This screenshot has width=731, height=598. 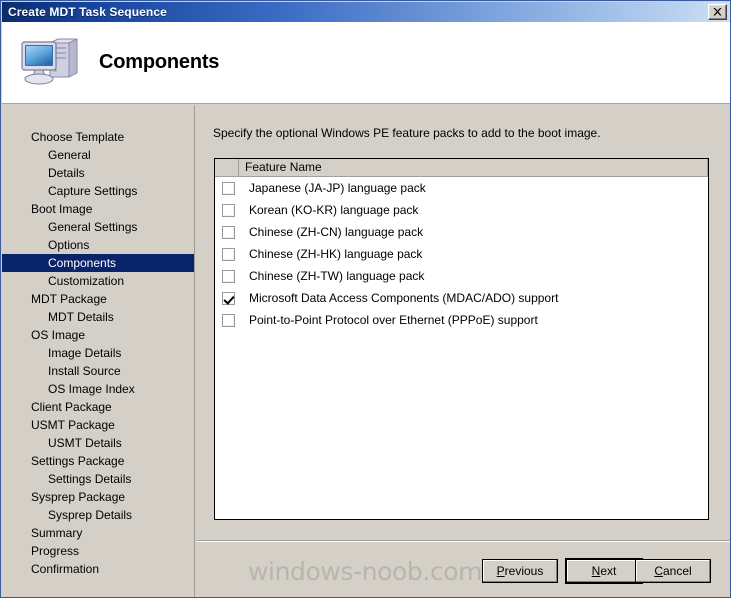 What do you see at coordinates (98, 245) in the screenshot?
I see `sidebar-item-options: Options` at bounding box center [98, 245].